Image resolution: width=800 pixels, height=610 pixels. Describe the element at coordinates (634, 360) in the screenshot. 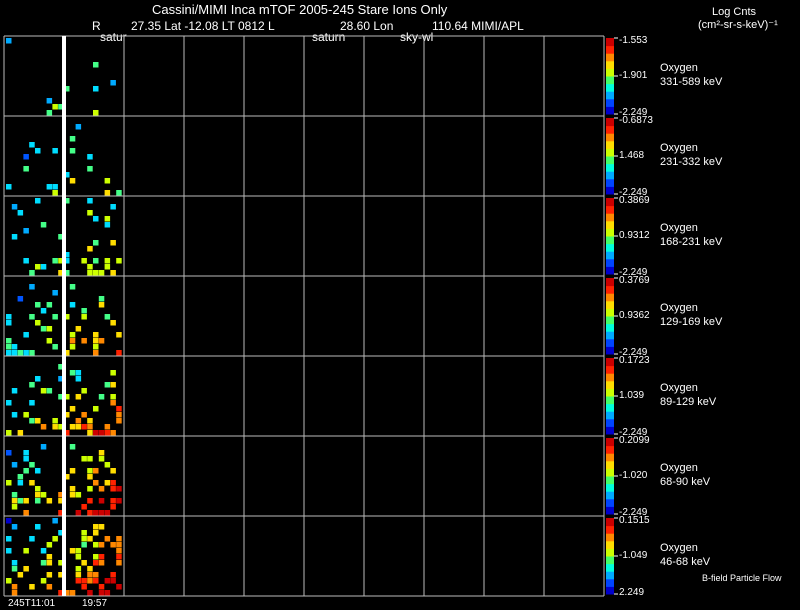

I see `colorbar-max-label: 0.1723` at that location.